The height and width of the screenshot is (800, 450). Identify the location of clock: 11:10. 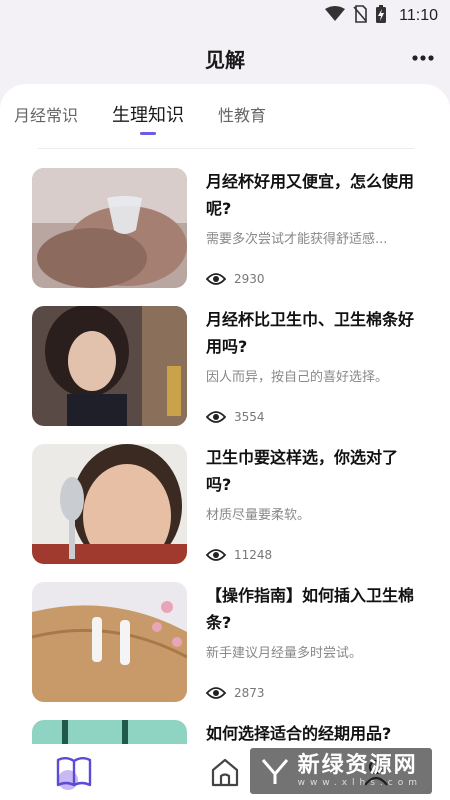
(418, 15).